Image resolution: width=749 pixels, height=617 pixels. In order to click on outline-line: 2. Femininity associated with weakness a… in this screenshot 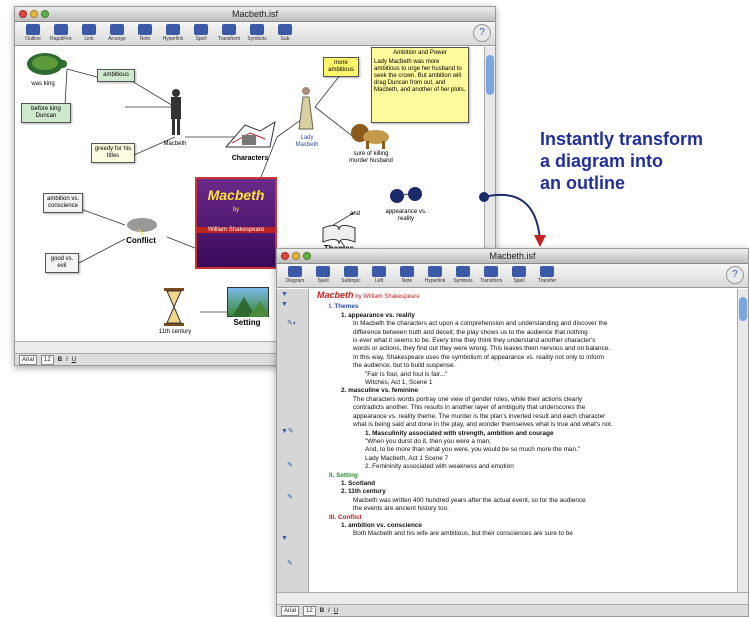, I will do `click(524, 467)`.